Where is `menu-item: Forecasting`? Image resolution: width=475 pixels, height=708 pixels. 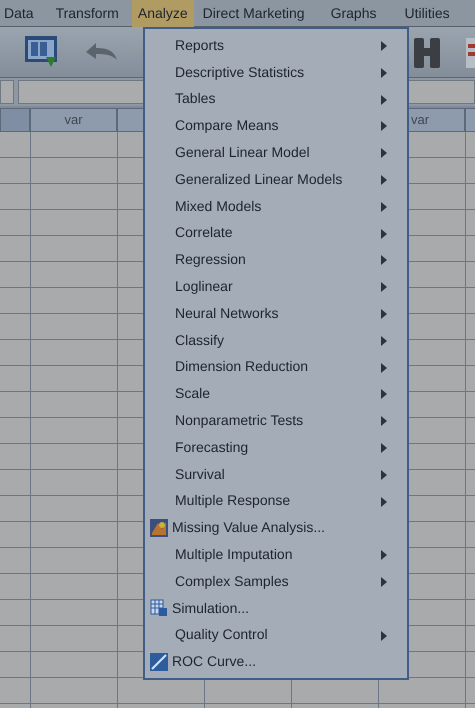
menu-item: Forecasting is located at coordinates (211, 447).